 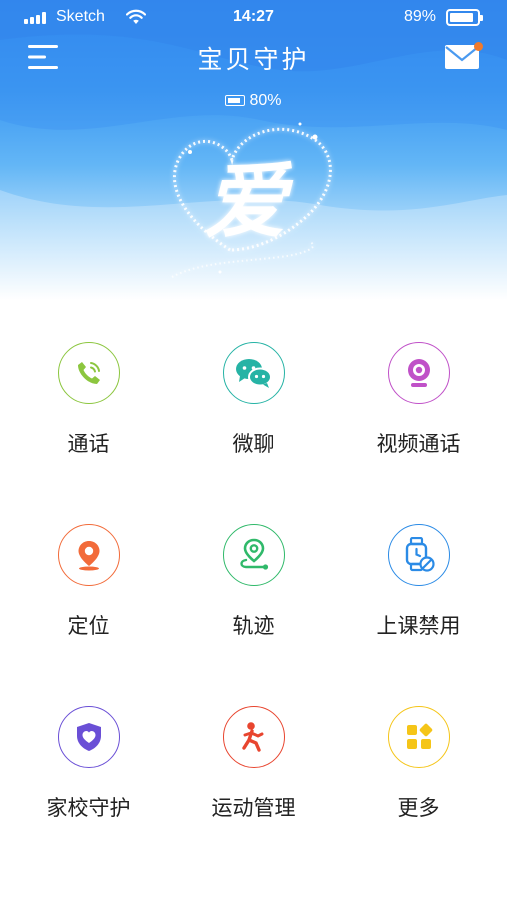 I want to click on watch-disable-icon, so click(x=419, y=555).